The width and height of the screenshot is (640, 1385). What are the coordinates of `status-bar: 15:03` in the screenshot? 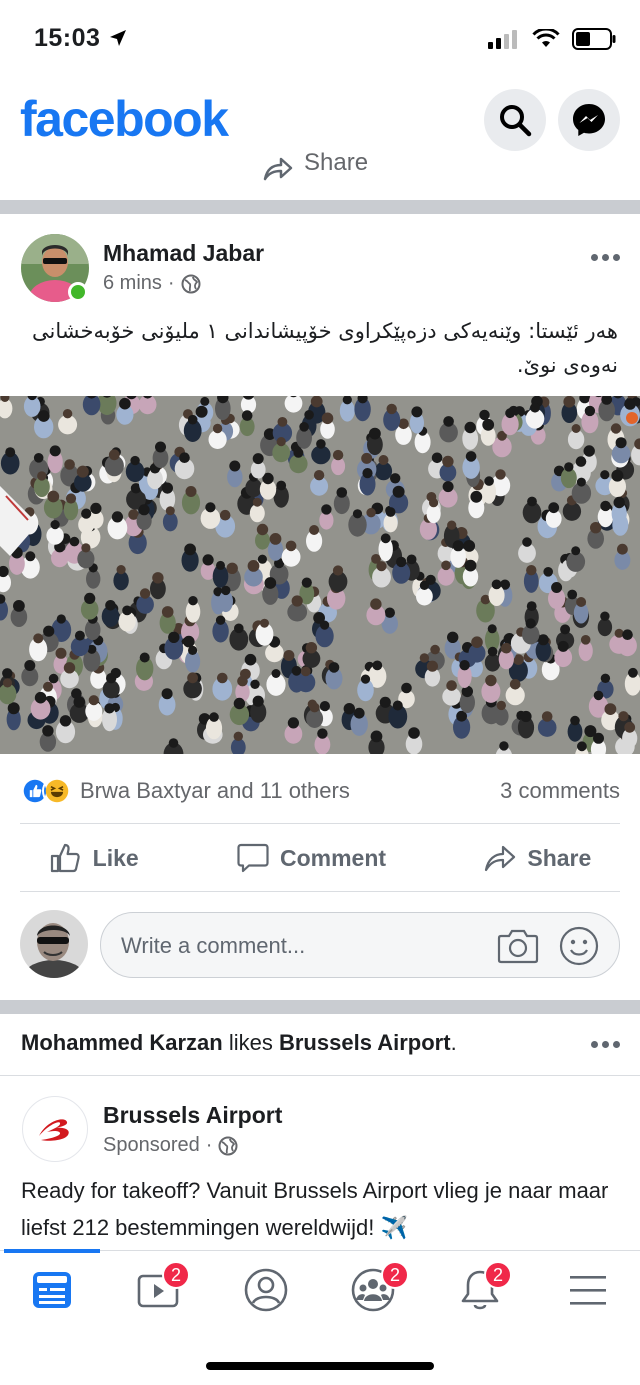 It's located at (320, 40).